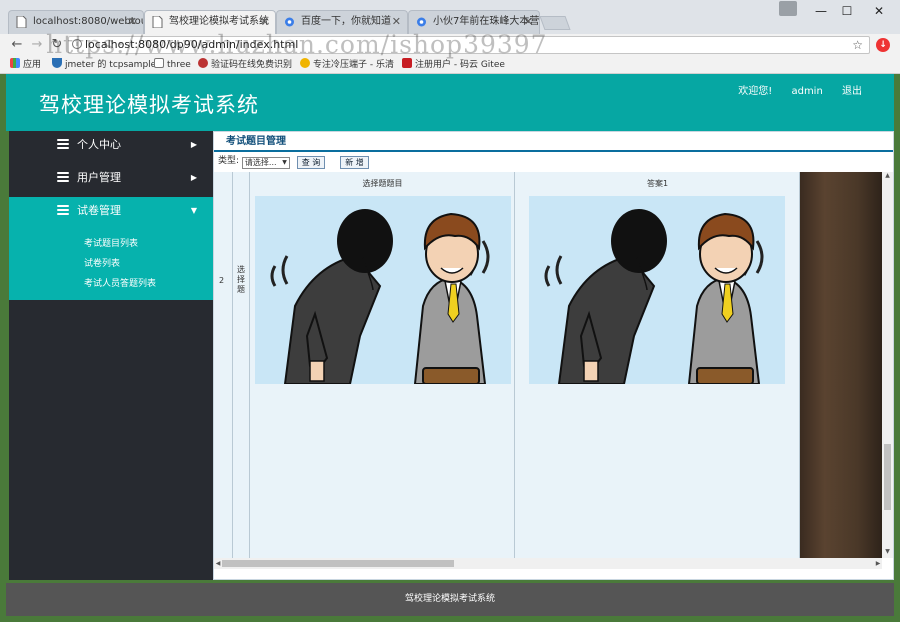 The width and height of the screenshot is (900, 622). I want to click on column-header-question: 选择题题目, so click(382, 183).